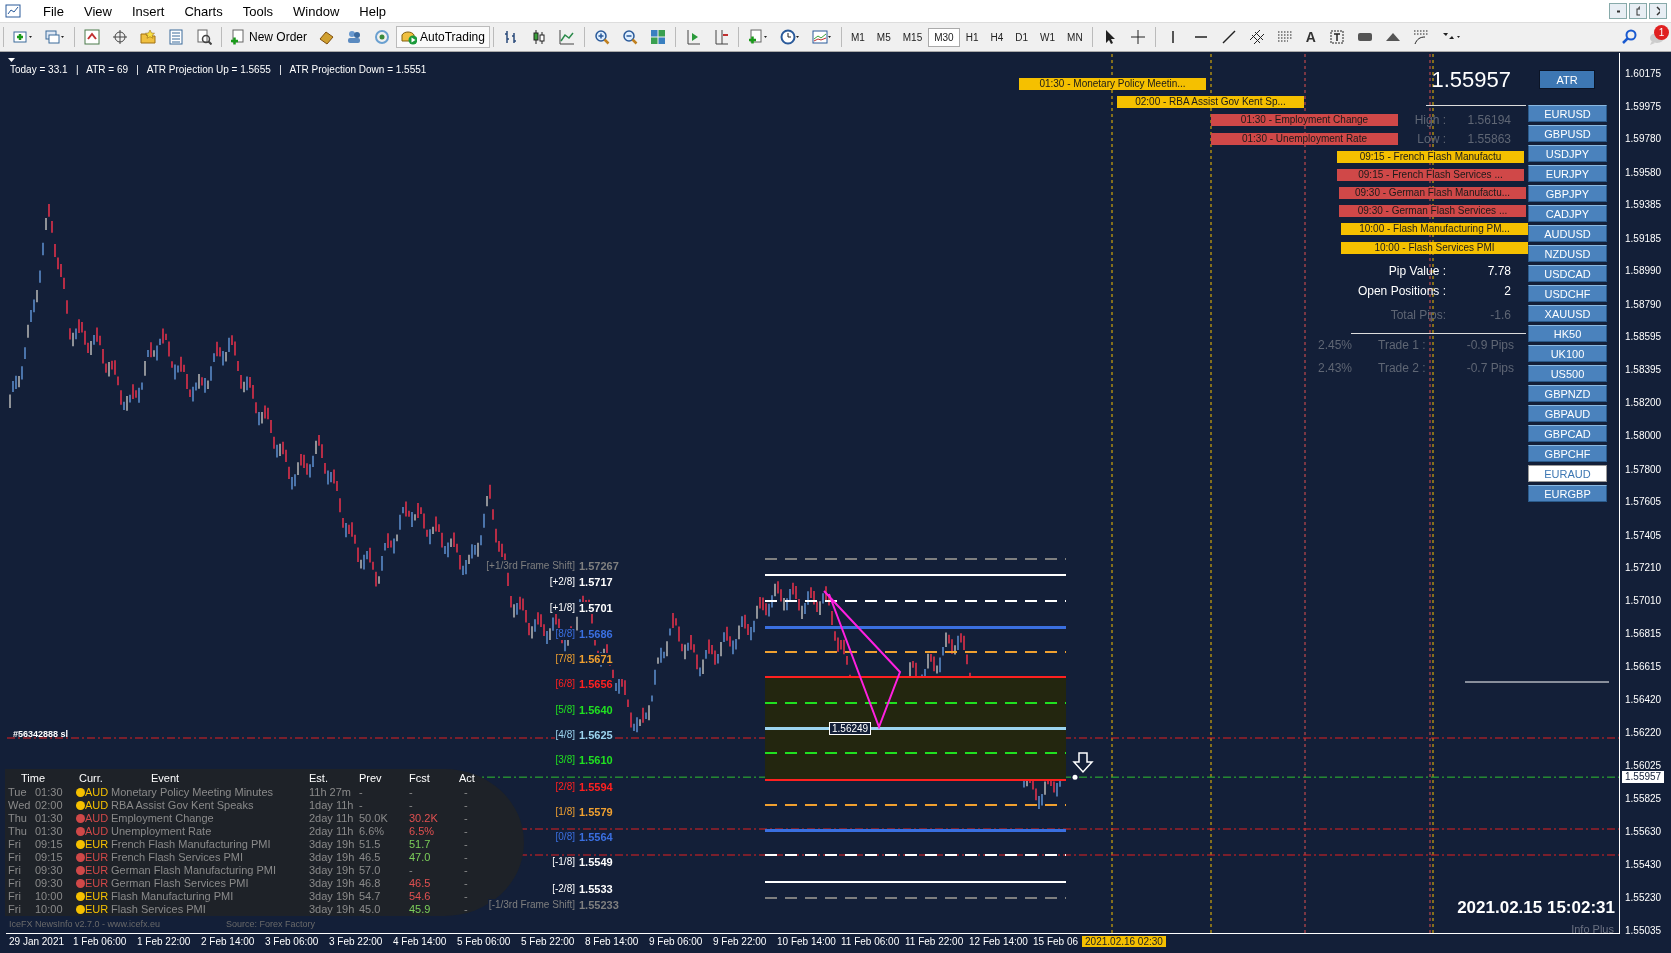 The width and height of the screenshot is (1671, 953). What do you see at coordinates (1304, 120) in the screenshot?
I see `news-event-bar: 01:30 - Employment Change` at bounding box center [1304, 120].